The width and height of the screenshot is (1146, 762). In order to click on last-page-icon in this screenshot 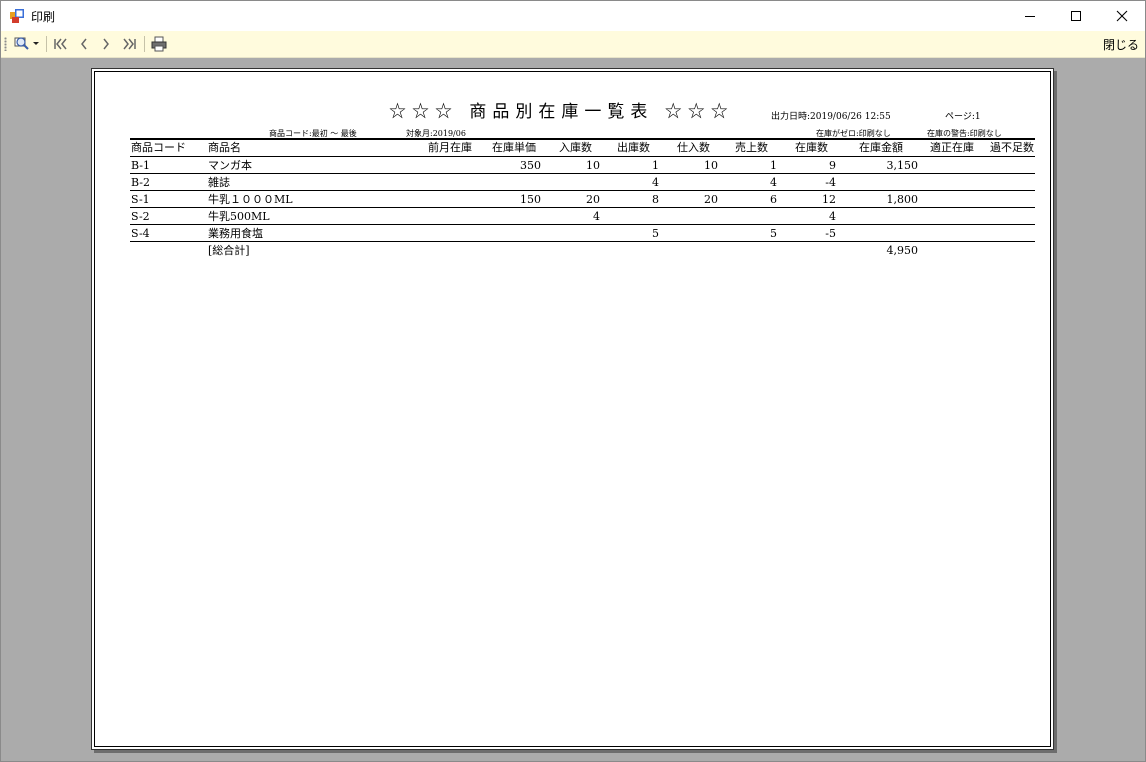, I will do `click(129, 44)`.